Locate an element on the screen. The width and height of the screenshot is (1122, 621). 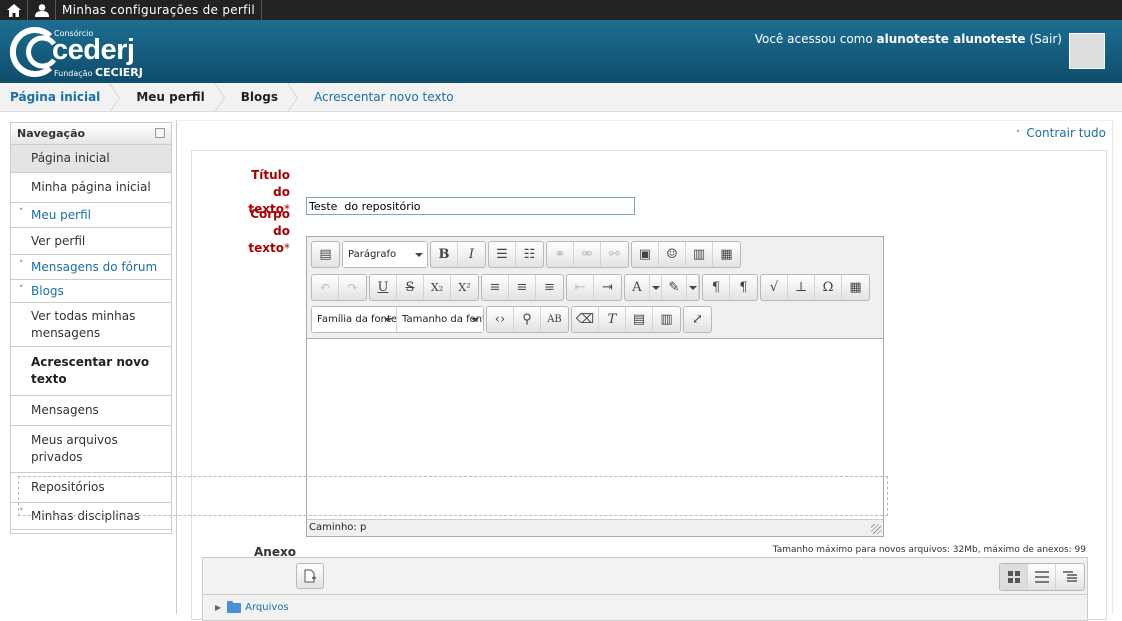
top-bar: Minhas configurações de perfil is located at coordinates (561, 10).